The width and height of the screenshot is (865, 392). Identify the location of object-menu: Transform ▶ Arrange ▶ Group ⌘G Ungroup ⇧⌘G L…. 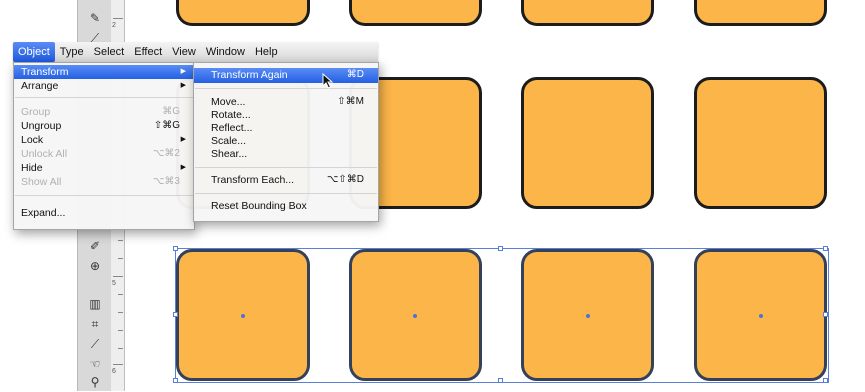
(104, 146).